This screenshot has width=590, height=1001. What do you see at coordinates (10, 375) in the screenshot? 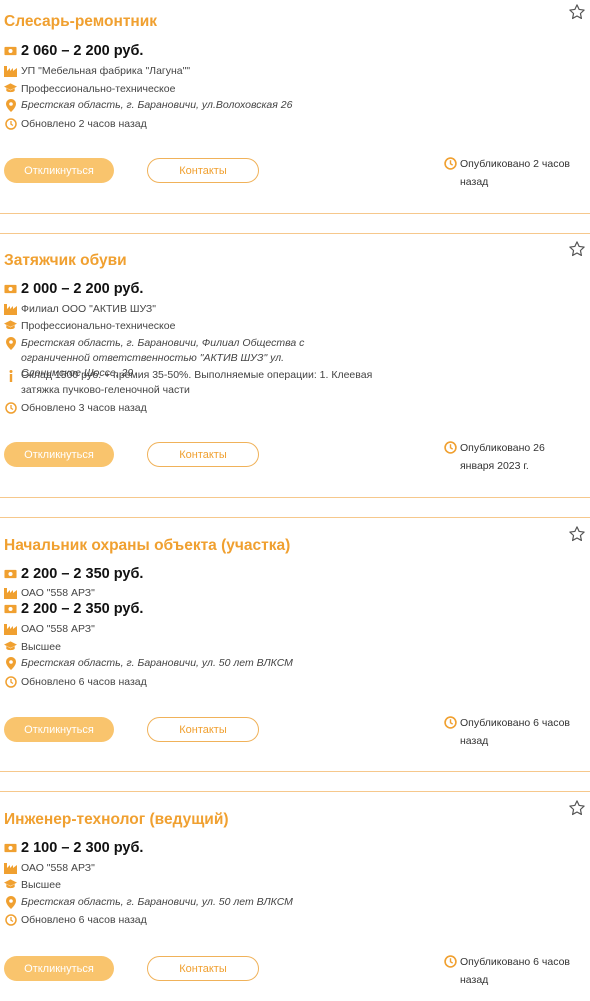
I see `info-icon` at bounding box center [10, 375].